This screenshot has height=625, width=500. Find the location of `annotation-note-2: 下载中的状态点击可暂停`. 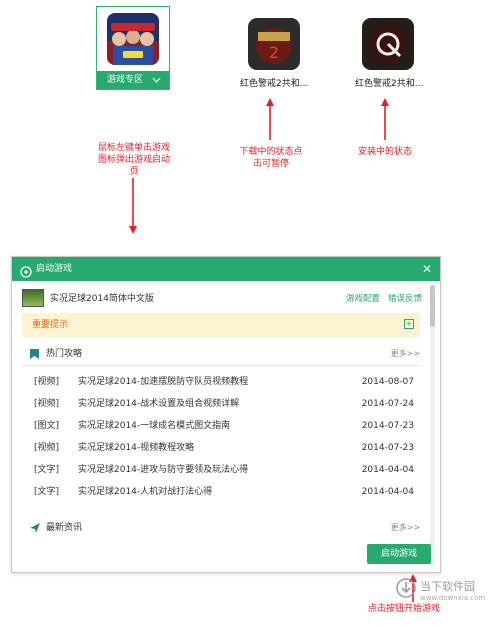

annotation-note-2: 下载中的状态点击可暂停 is located at coordinates (271, 158).